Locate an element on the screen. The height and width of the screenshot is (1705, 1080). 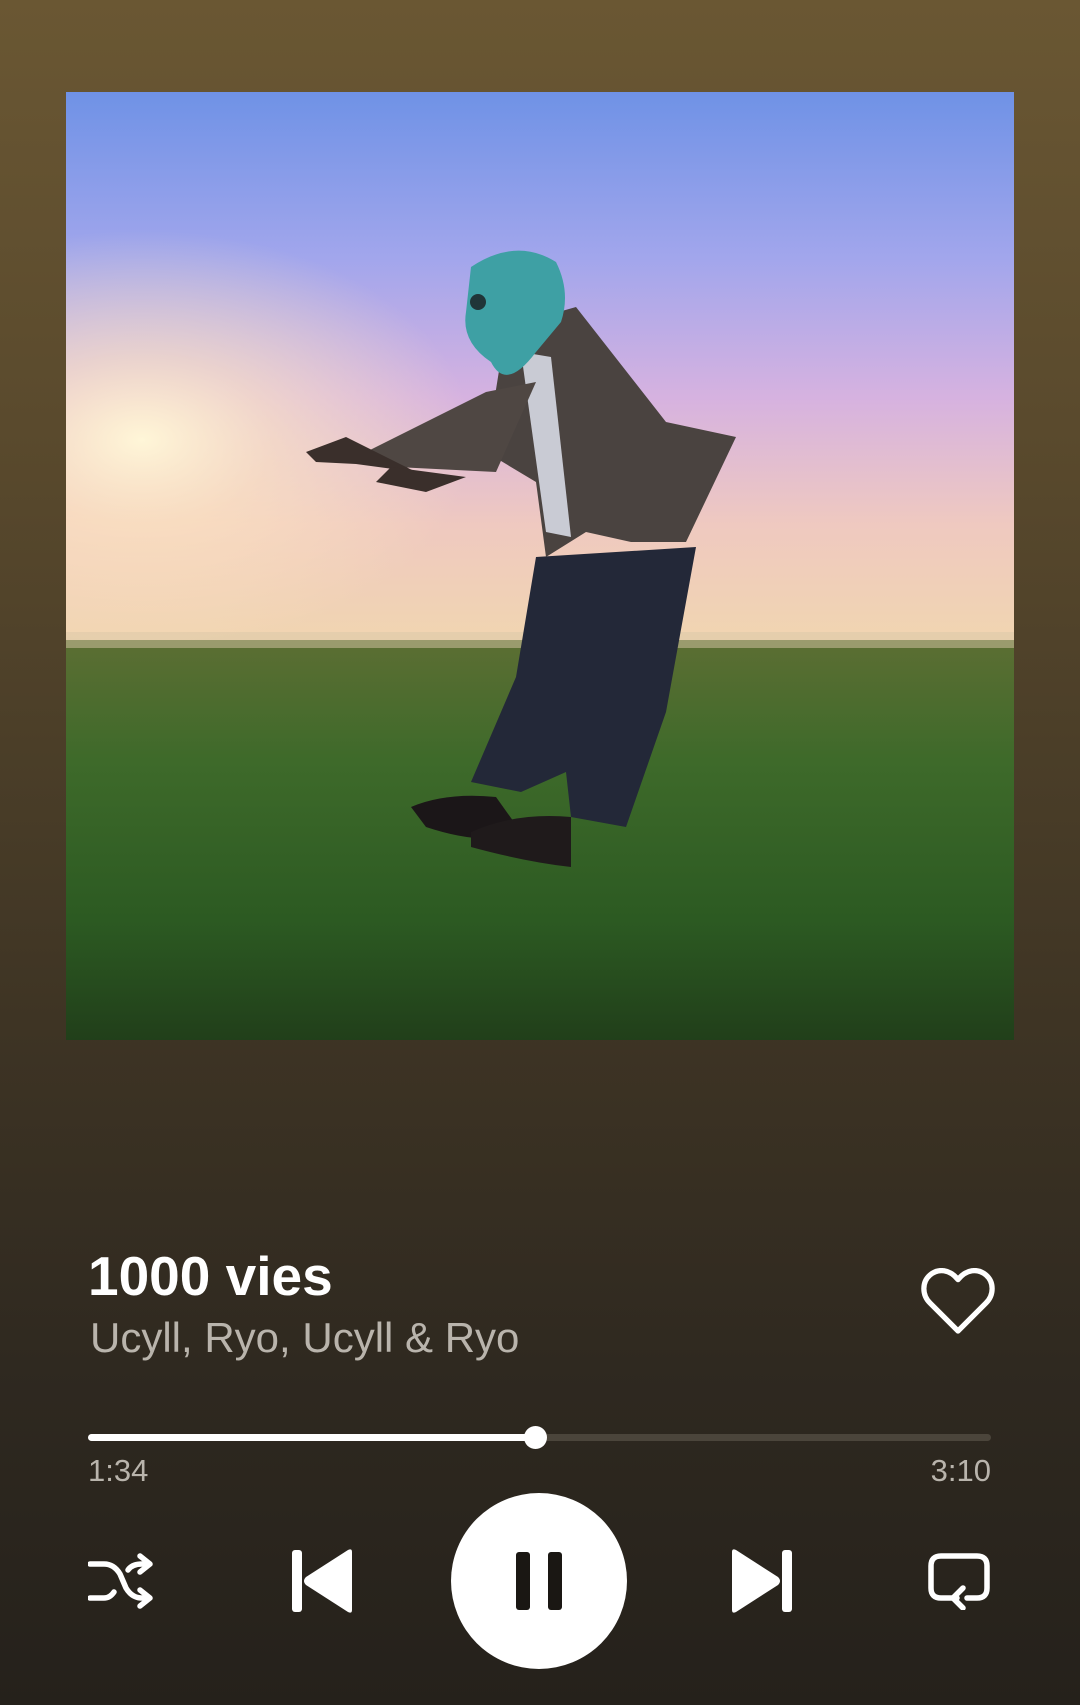
skip-next-icon is located at coordinates (762, 1581).